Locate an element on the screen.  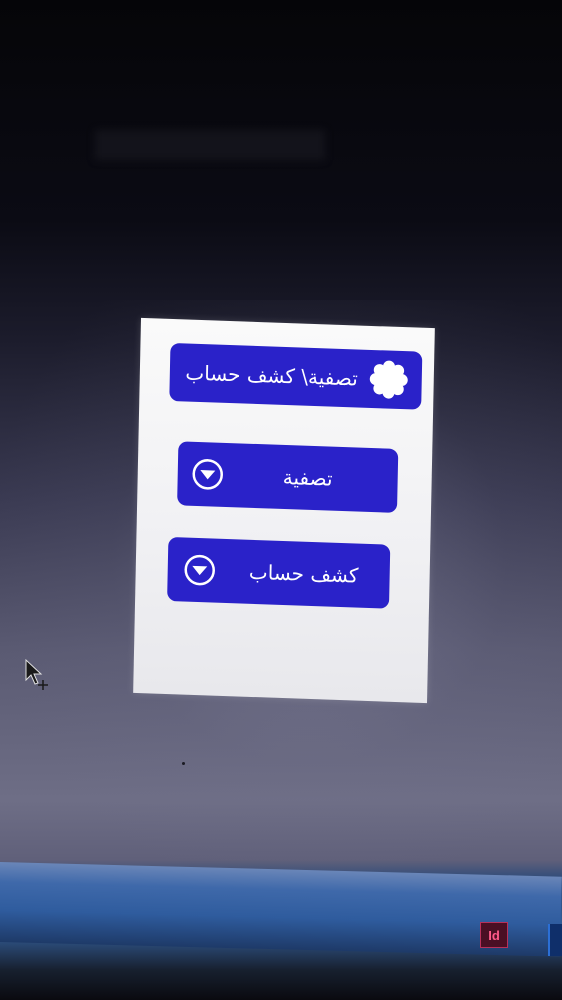
filter-statement-header-button: تصفية\ كشف حساب is located at coordinates (296, 376).